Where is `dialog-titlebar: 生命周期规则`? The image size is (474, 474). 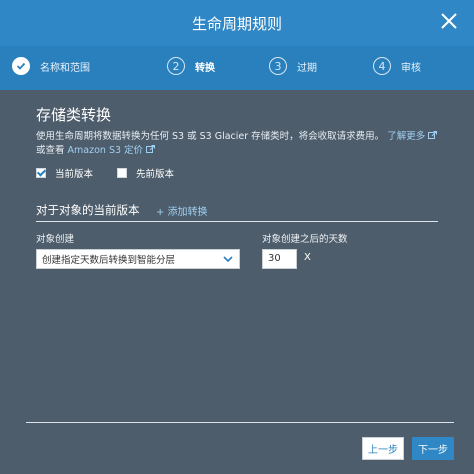 dialog-titlebar: 生命周期规则 is located at coordinates (237, 23).